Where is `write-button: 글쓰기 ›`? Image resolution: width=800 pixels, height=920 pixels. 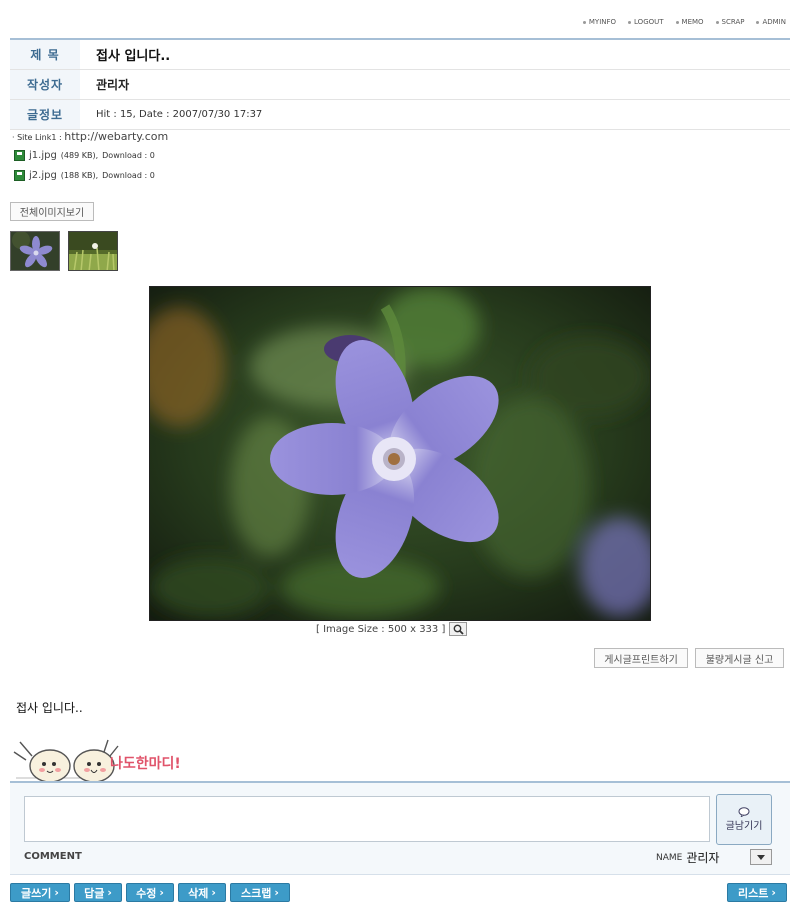 write-button: 글쓰기 › is located at coordinates (40, 892).